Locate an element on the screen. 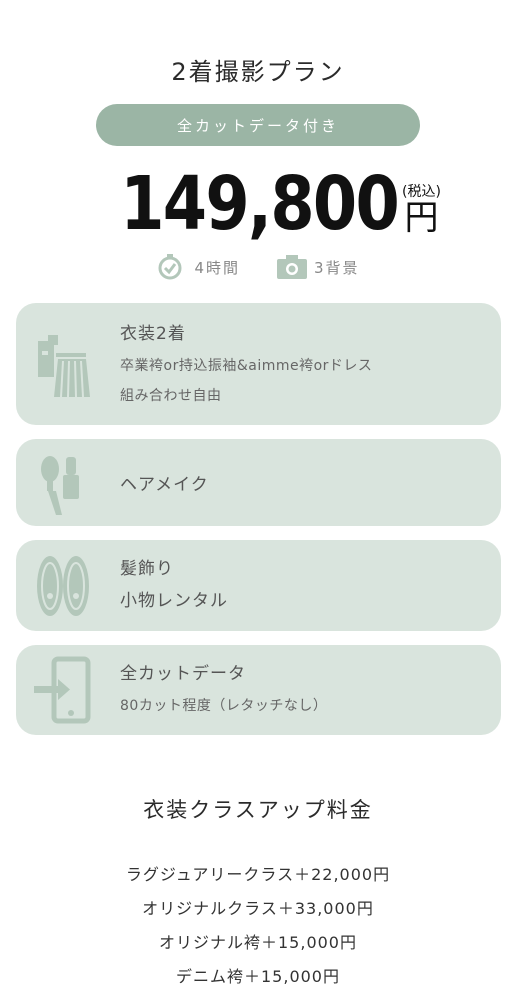  plan-badge: 全カットデータ付き is located at coordinates (258, 125).